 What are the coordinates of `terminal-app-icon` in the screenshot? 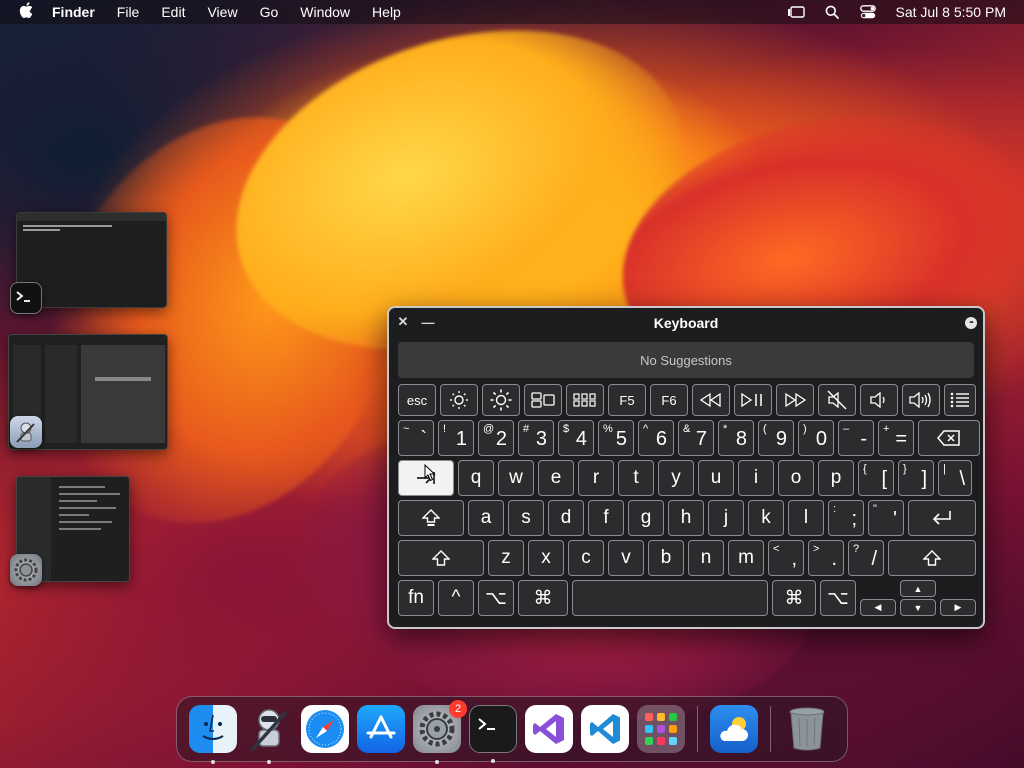 It's located at (26, 298).